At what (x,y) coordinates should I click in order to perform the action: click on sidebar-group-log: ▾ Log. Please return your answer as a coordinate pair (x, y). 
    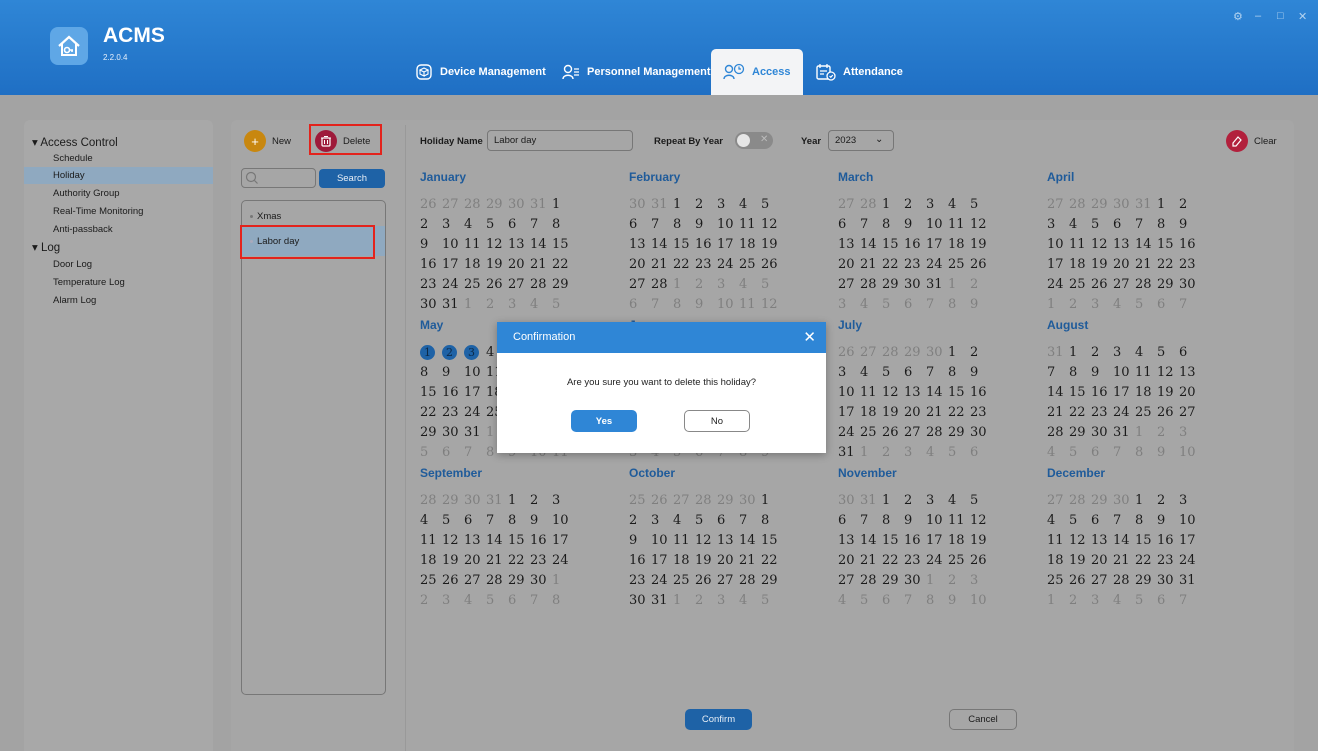
    Looking at the image, I should click on (46, 247).